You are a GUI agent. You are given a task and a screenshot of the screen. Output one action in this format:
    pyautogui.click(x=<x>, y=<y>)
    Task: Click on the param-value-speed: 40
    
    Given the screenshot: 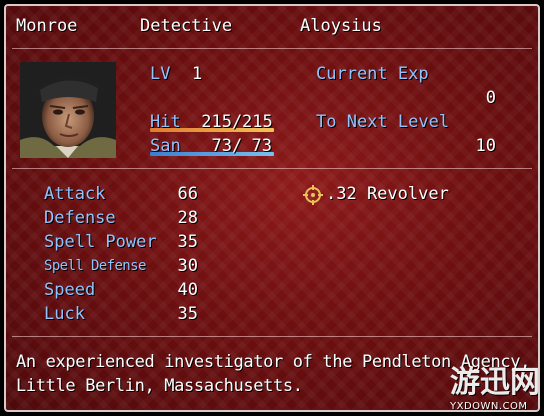 What is the action you would take?
    pyautogui.click(x=187, y=290)
    